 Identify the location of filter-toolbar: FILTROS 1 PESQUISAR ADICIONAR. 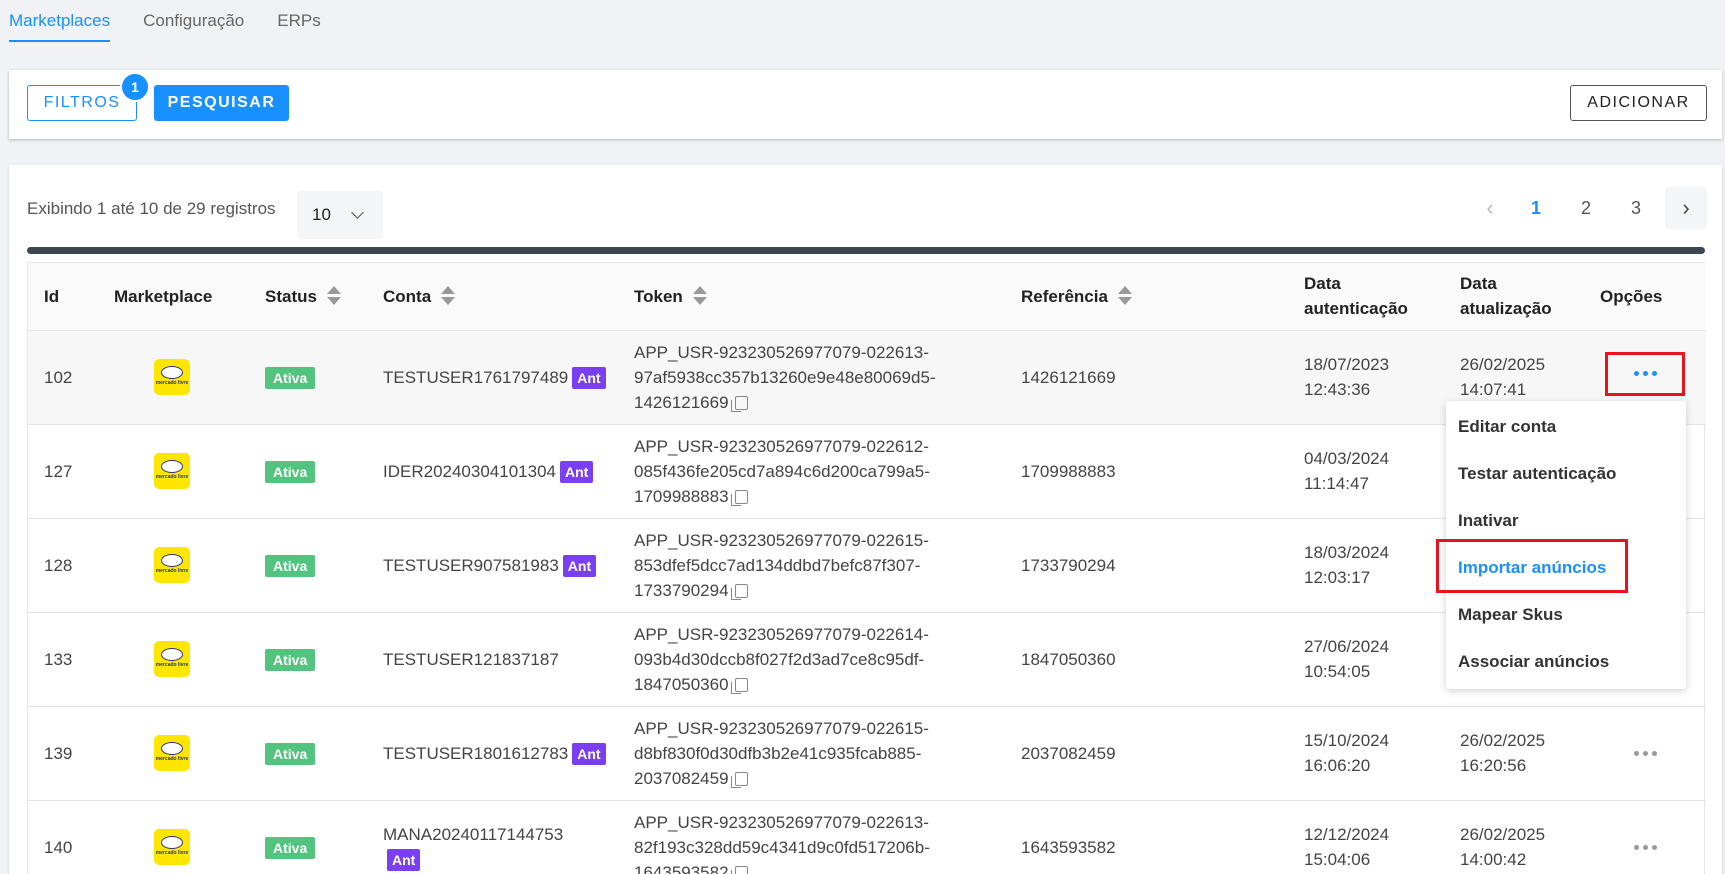
(865, 104).